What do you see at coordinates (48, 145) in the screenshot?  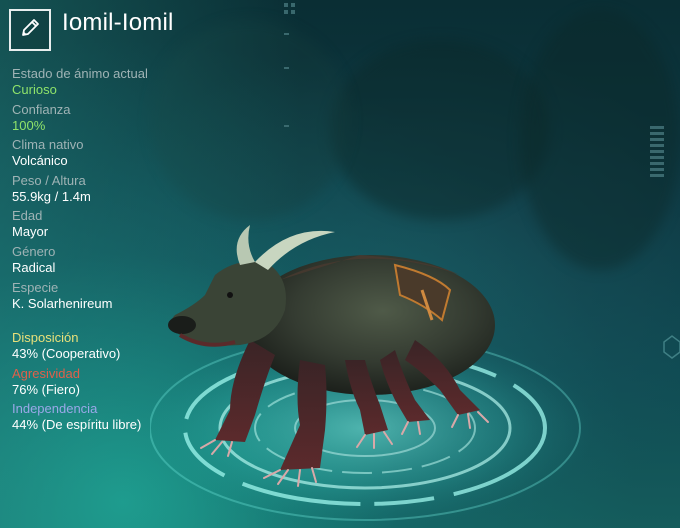 I see `stat-label: Clima nativo` at bounding box center [48, 145].